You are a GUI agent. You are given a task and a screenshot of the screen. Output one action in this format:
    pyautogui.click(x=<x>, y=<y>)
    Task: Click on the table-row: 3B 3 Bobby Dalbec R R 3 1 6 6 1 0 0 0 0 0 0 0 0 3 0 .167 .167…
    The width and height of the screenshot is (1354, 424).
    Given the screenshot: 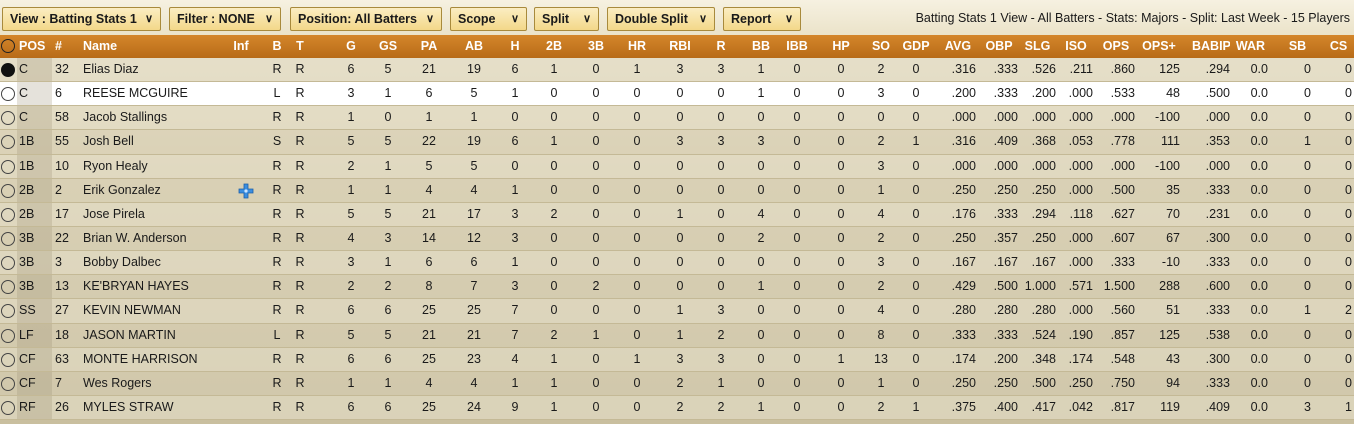 What is the action you would take?
    pyautogui.click(x=677, y=263)
    